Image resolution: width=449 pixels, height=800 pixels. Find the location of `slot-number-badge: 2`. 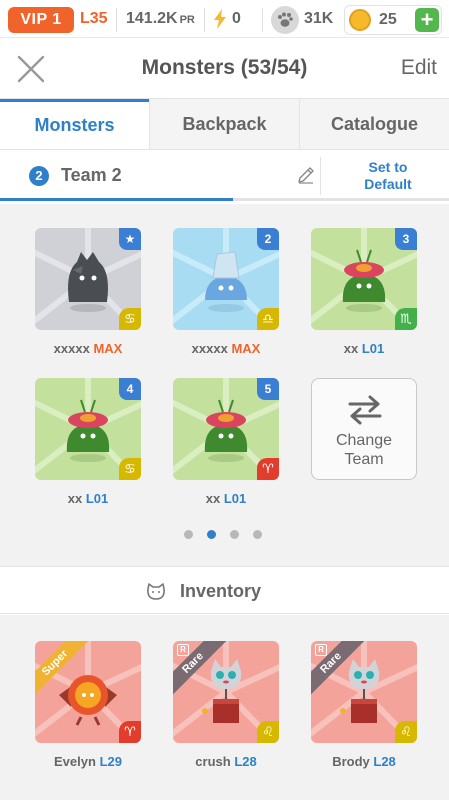

slot-number-badge: 2 is located at coordinates (268, 239).